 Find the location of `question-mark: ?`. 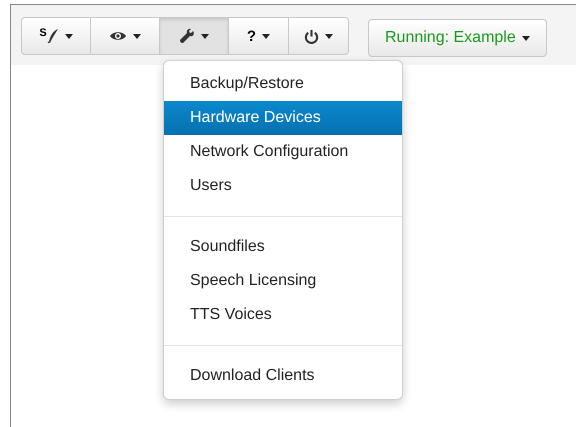

question-mark: ? is located at coordinates (251, 36).